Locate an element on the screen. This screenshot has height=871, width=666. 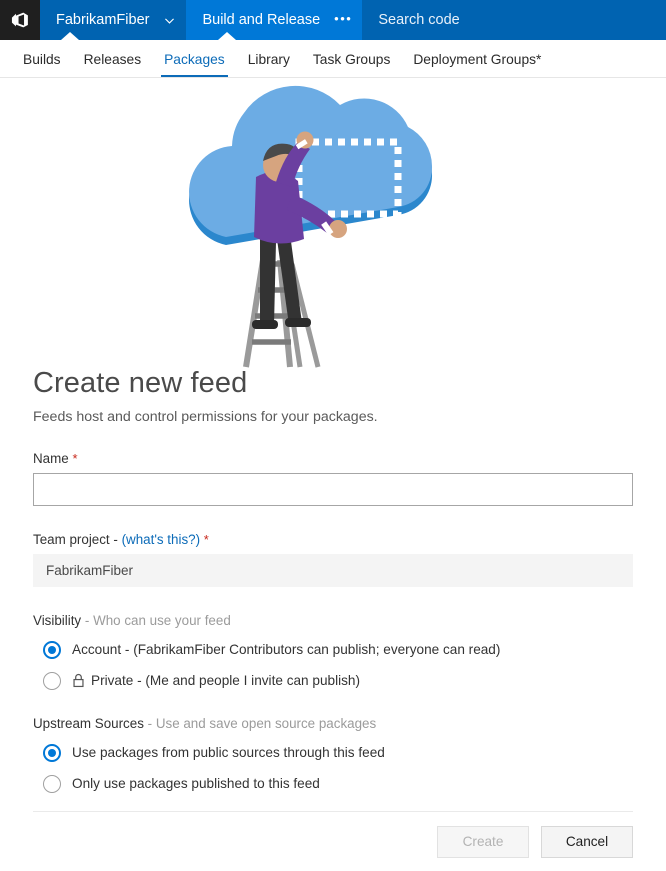
ellipsis-icon: ••• is located at coordinates (343, 18).